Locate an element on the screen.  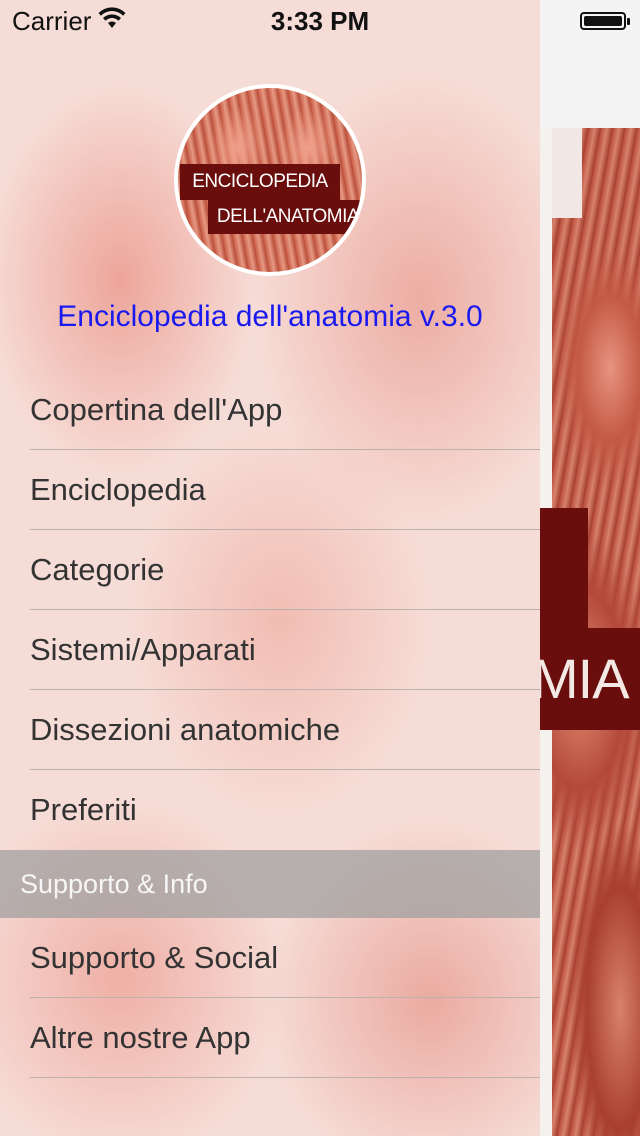
menu-item-supporto-social: Supporto & Social is located at coordinates (270, 958).